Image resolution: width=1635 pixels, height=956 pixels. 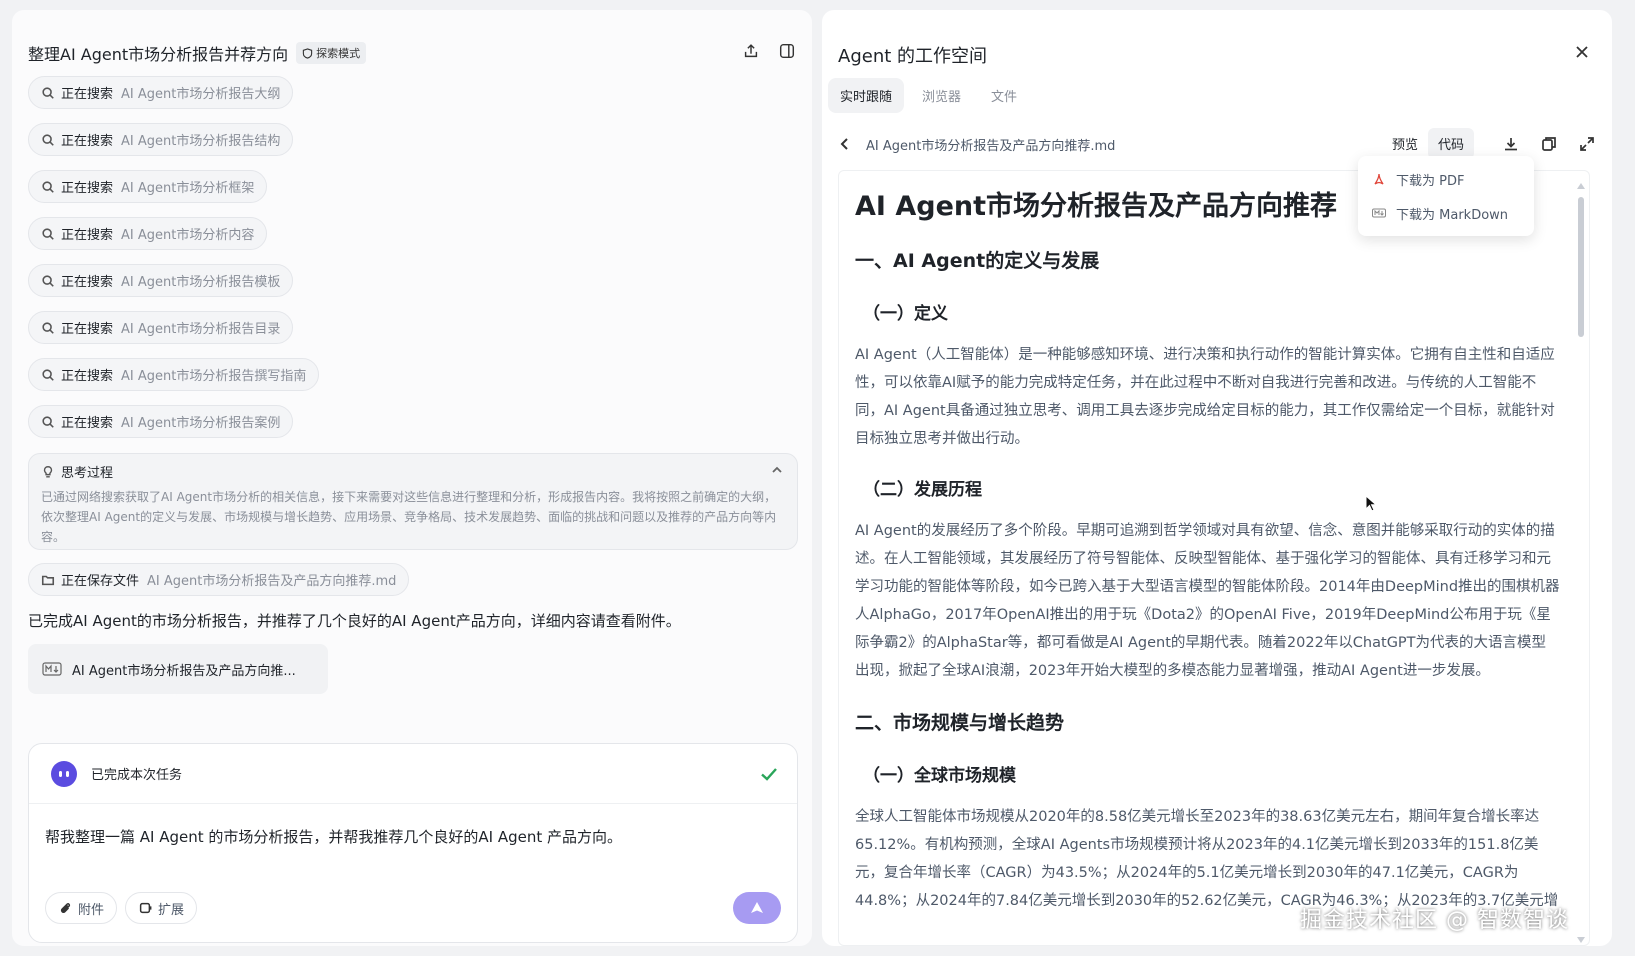 I want to click on markdown-file-icon, so click(x=52, y=669).